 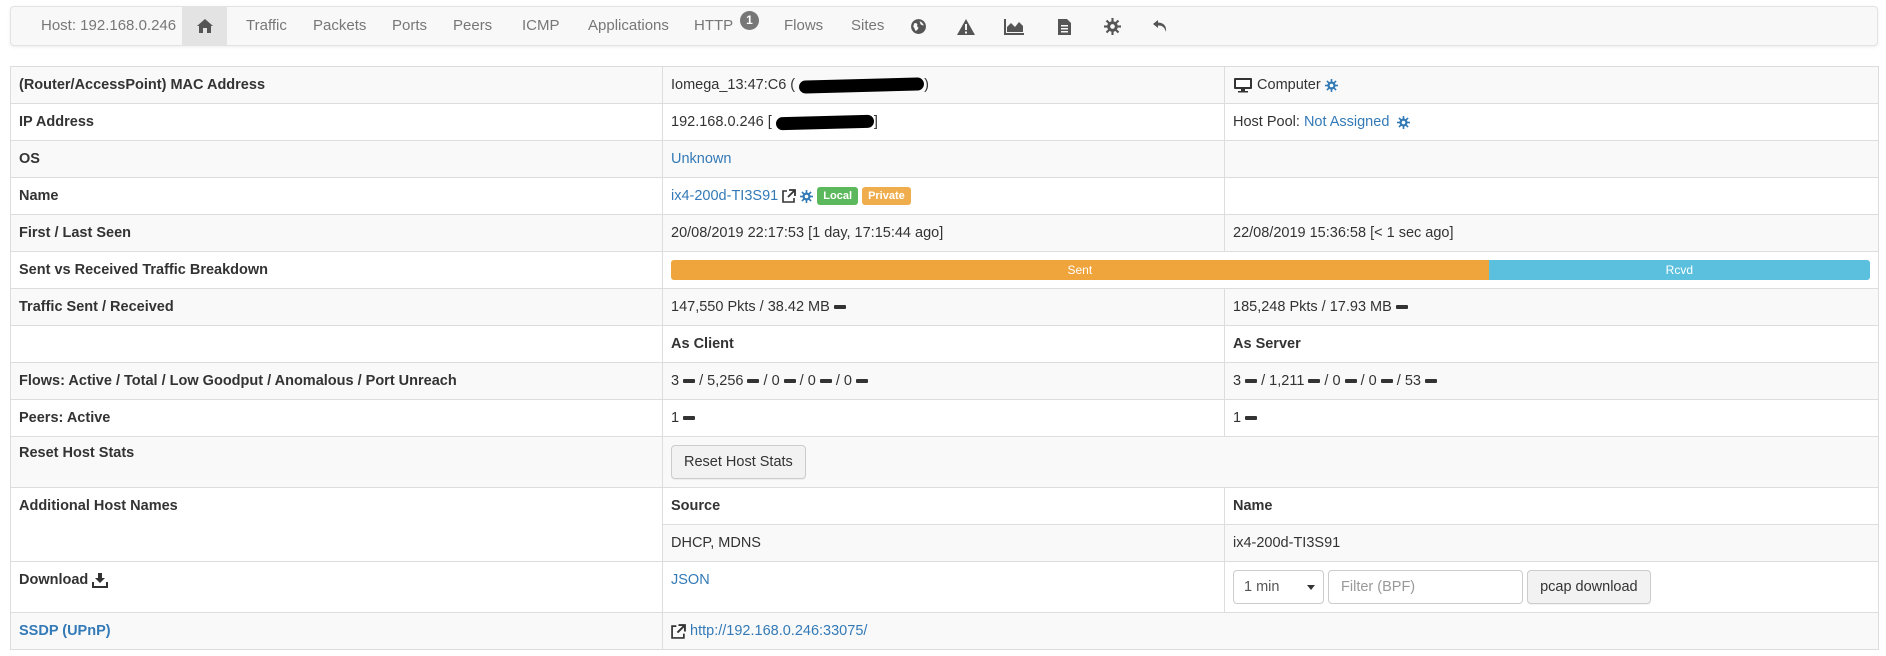 I want to click on ssdp-link: SSDP (UPnP), so click(x=65, y=631).